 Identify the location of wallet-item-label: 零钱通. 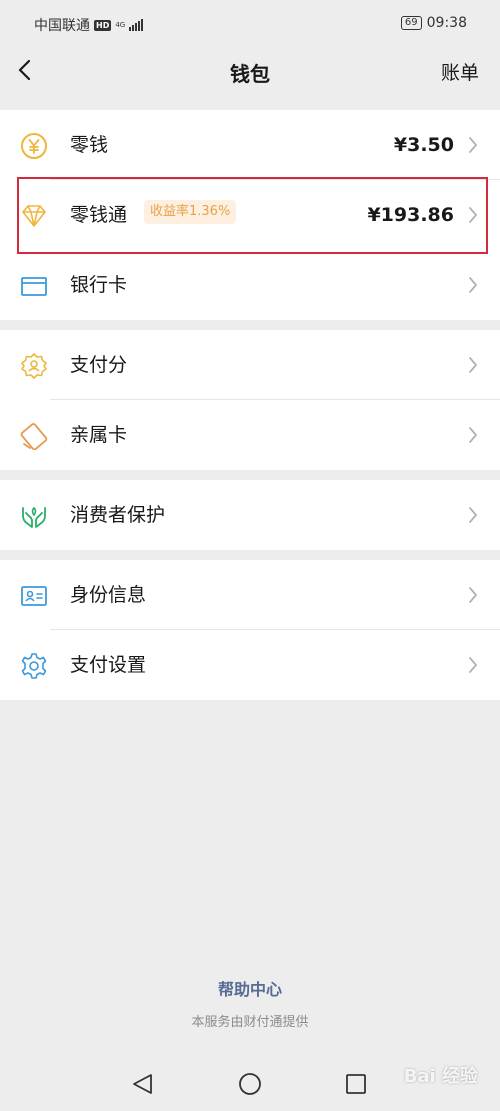
(99, 215).